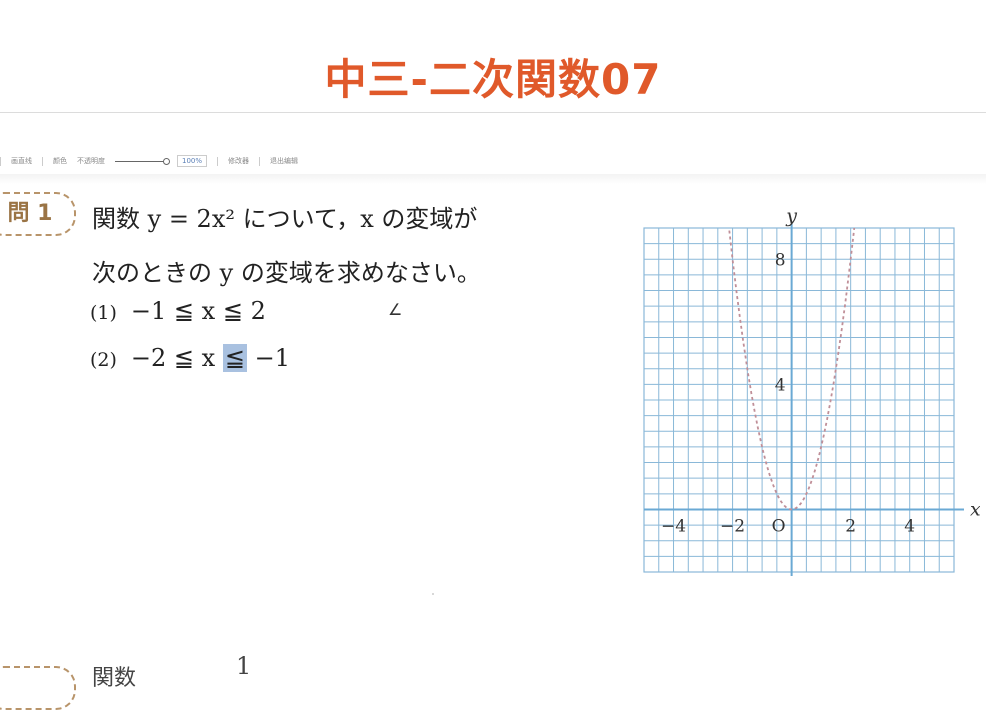 The height and width of the screenshot is (710, 986). What do you see at coordinates (38, 688) in the screenshot?
I see `question-2-badge` at bounding box center [38, 688].